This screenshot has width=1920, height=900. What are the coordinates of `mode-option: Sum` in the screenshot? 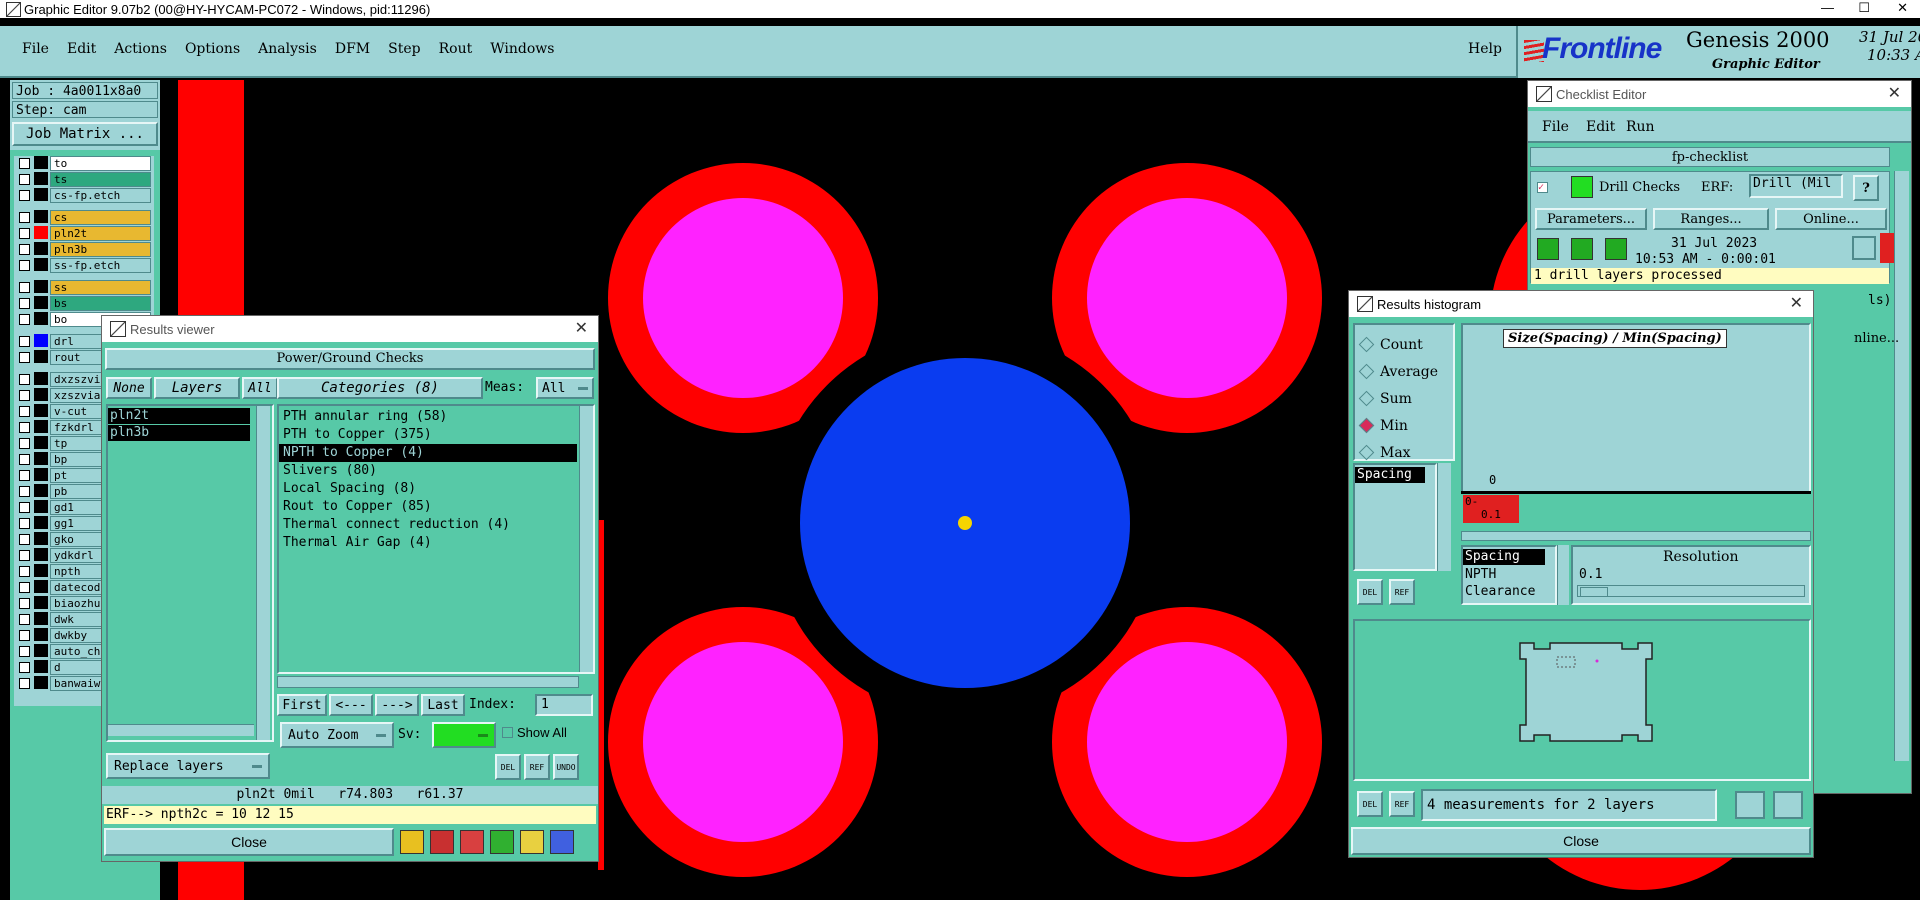 It's located at (1398, 398).